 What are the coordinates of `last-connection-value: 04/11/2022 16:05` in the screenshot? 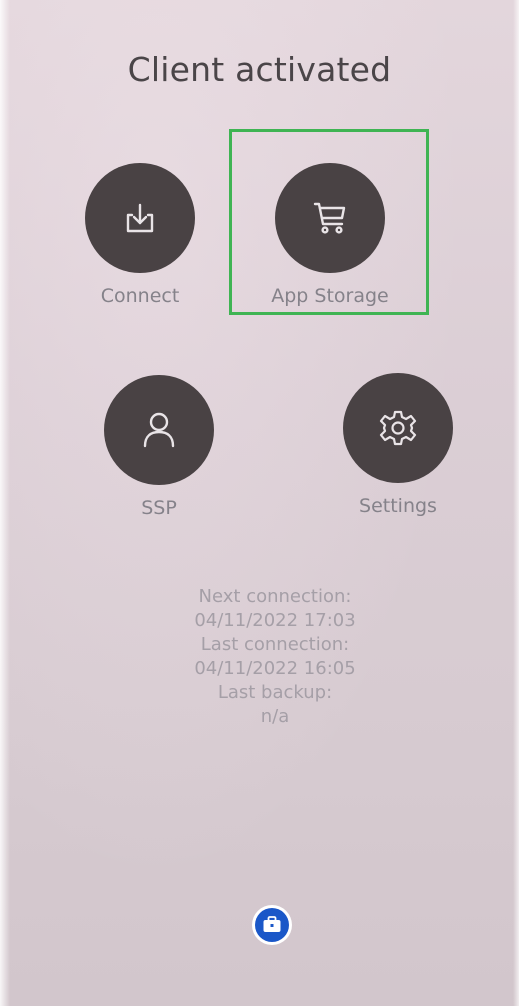 It's located at (275, 668).